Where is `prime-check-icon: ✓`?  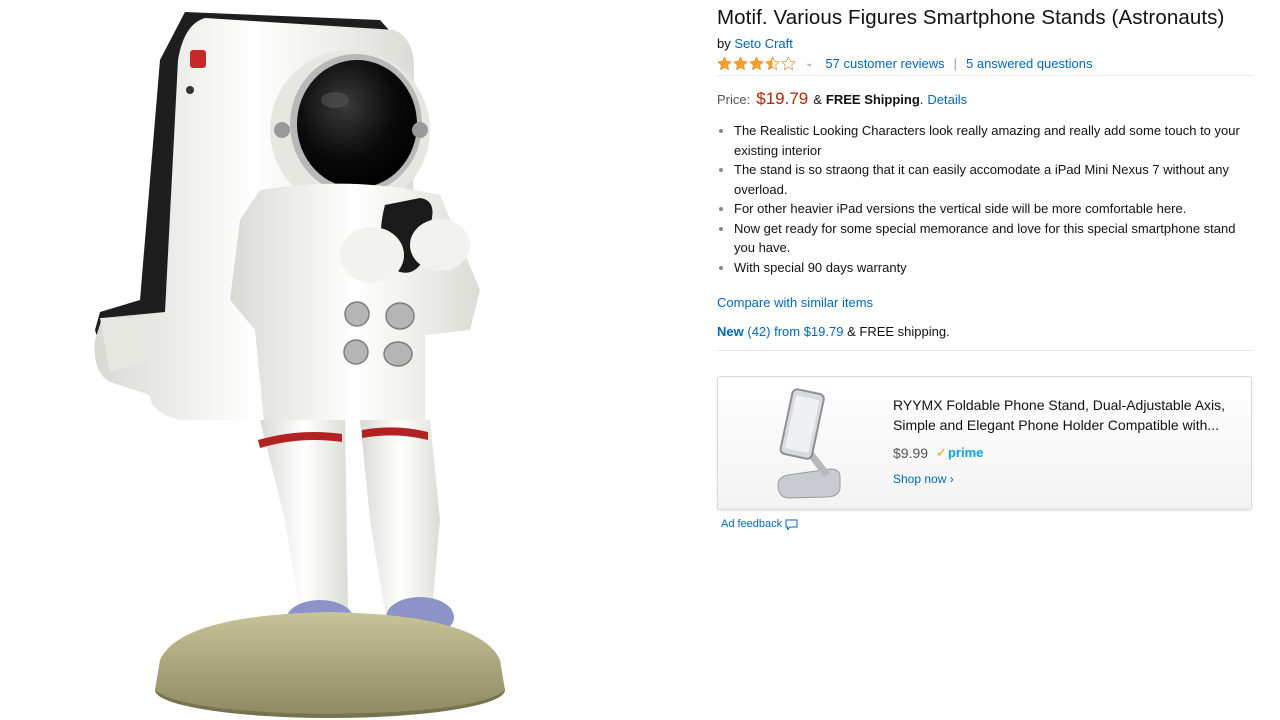
prime-check-icon: ✓ is located at coordinates (941, 452).